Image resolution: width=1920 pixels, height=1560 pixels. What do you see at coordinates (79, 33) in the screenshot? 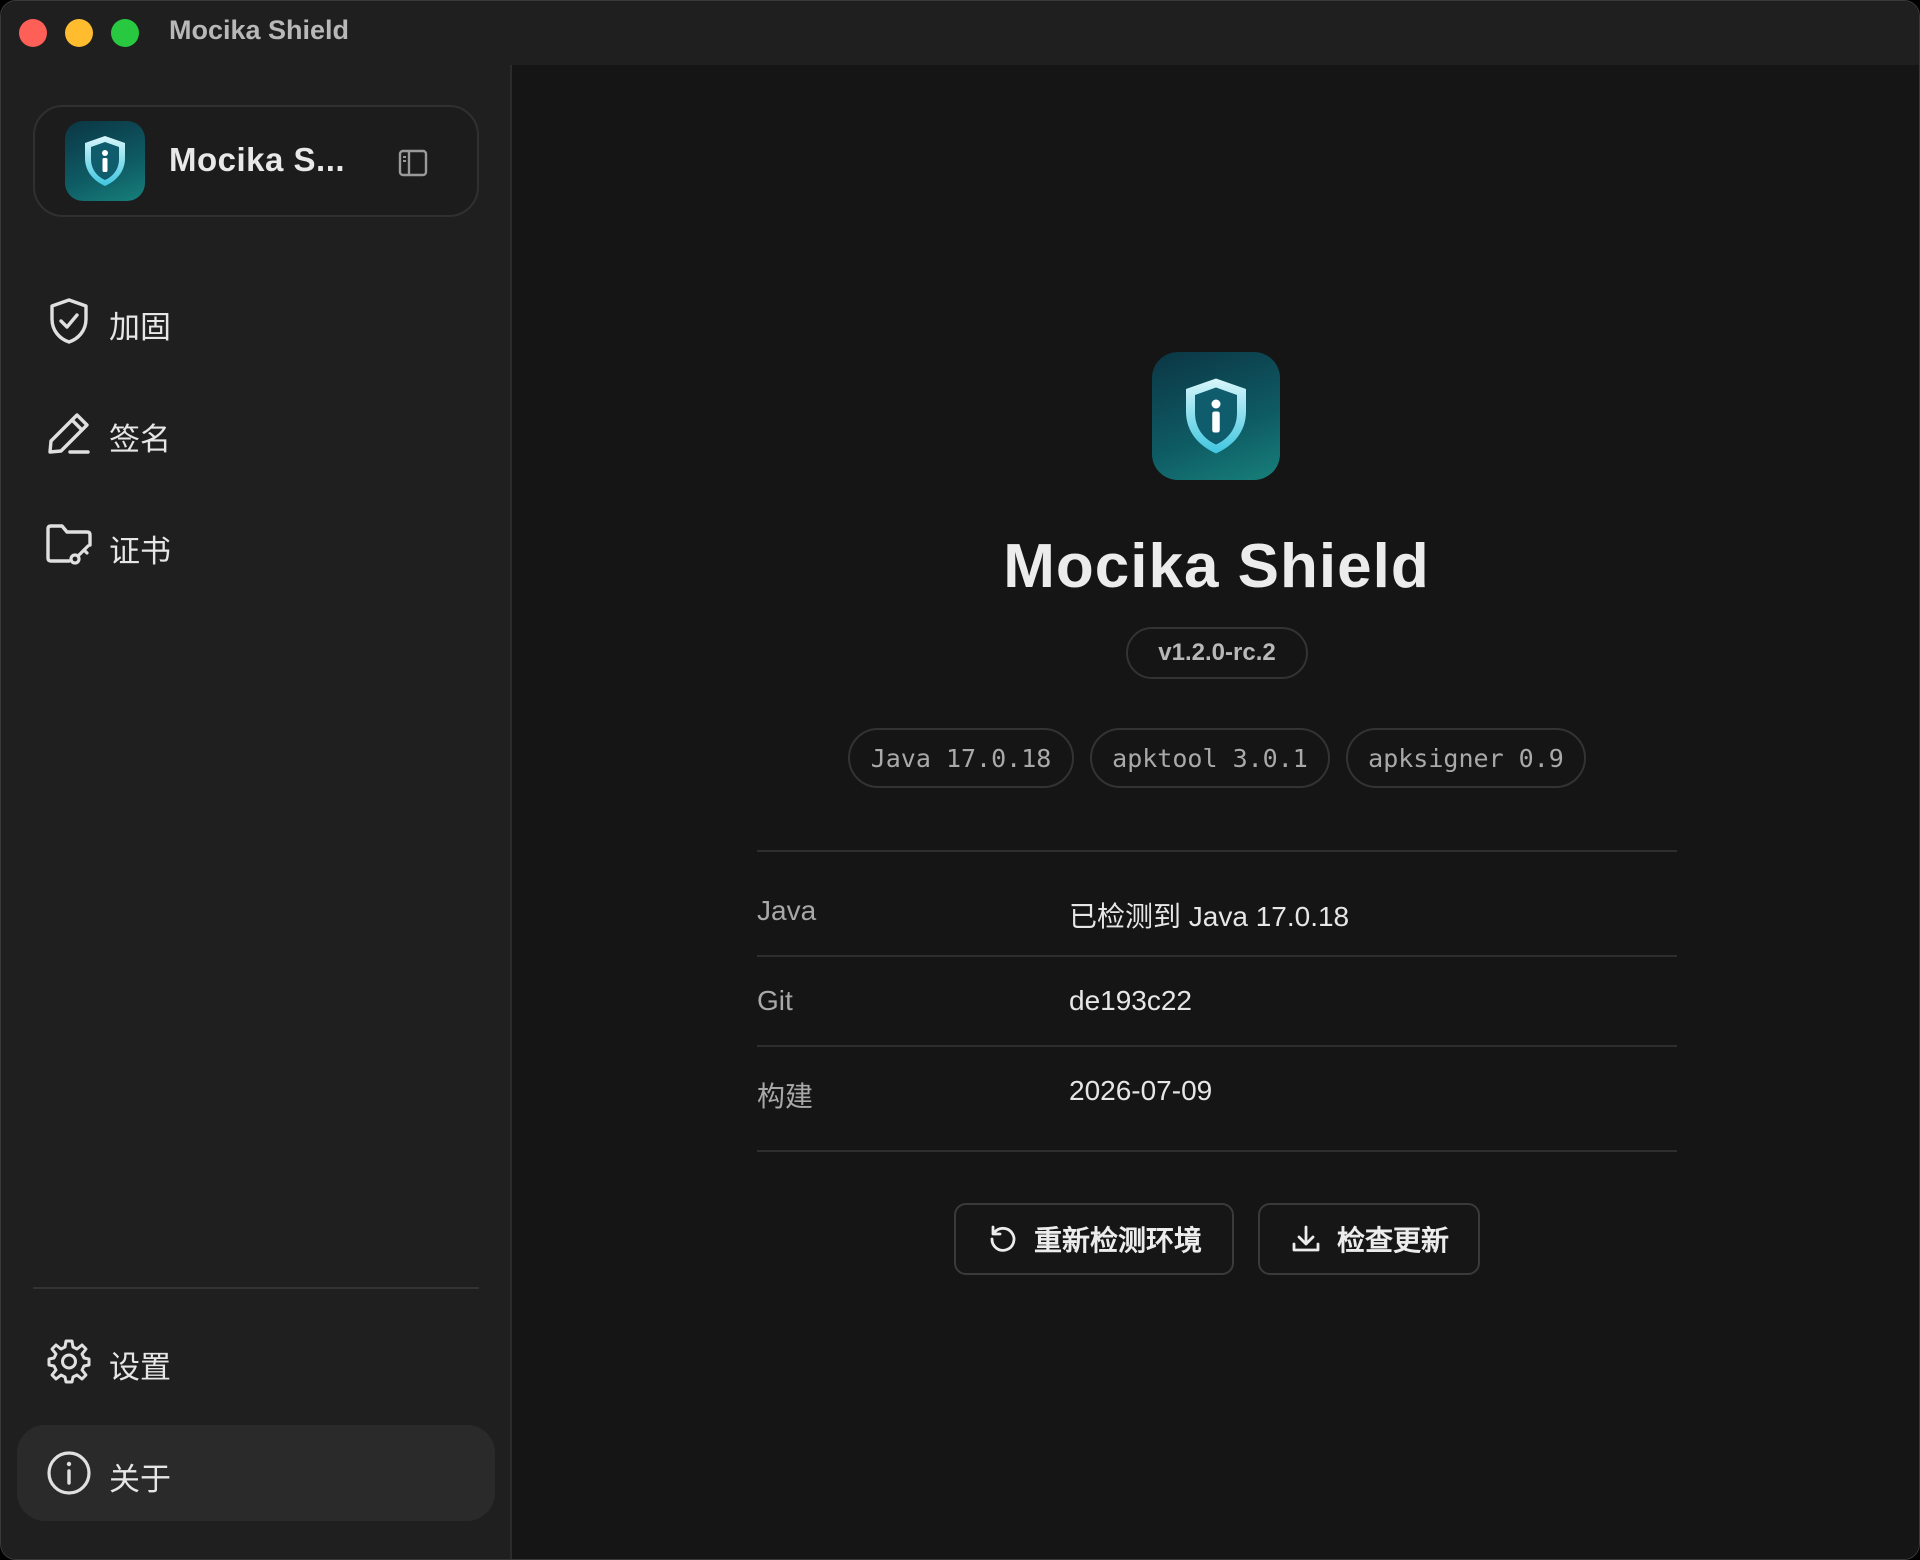
I see `minimize-window-button` at bounding box center [79, 33].